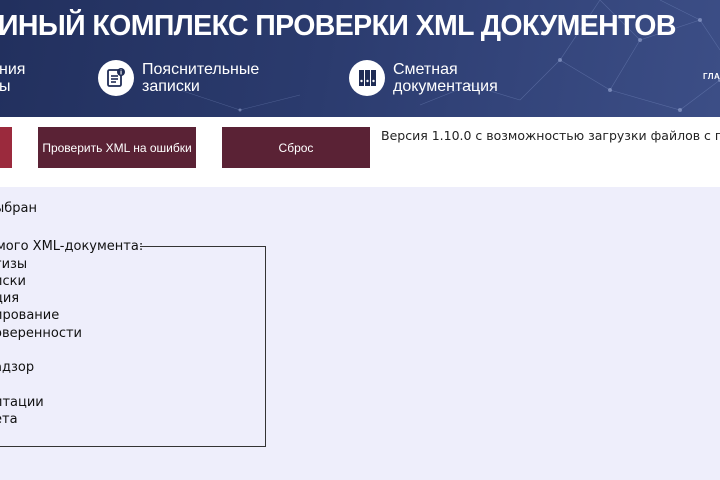  Describe the element at coordinates (72, 246) in the screenshot. I see `doc-type-legend: емого XML-документа:` at that location.